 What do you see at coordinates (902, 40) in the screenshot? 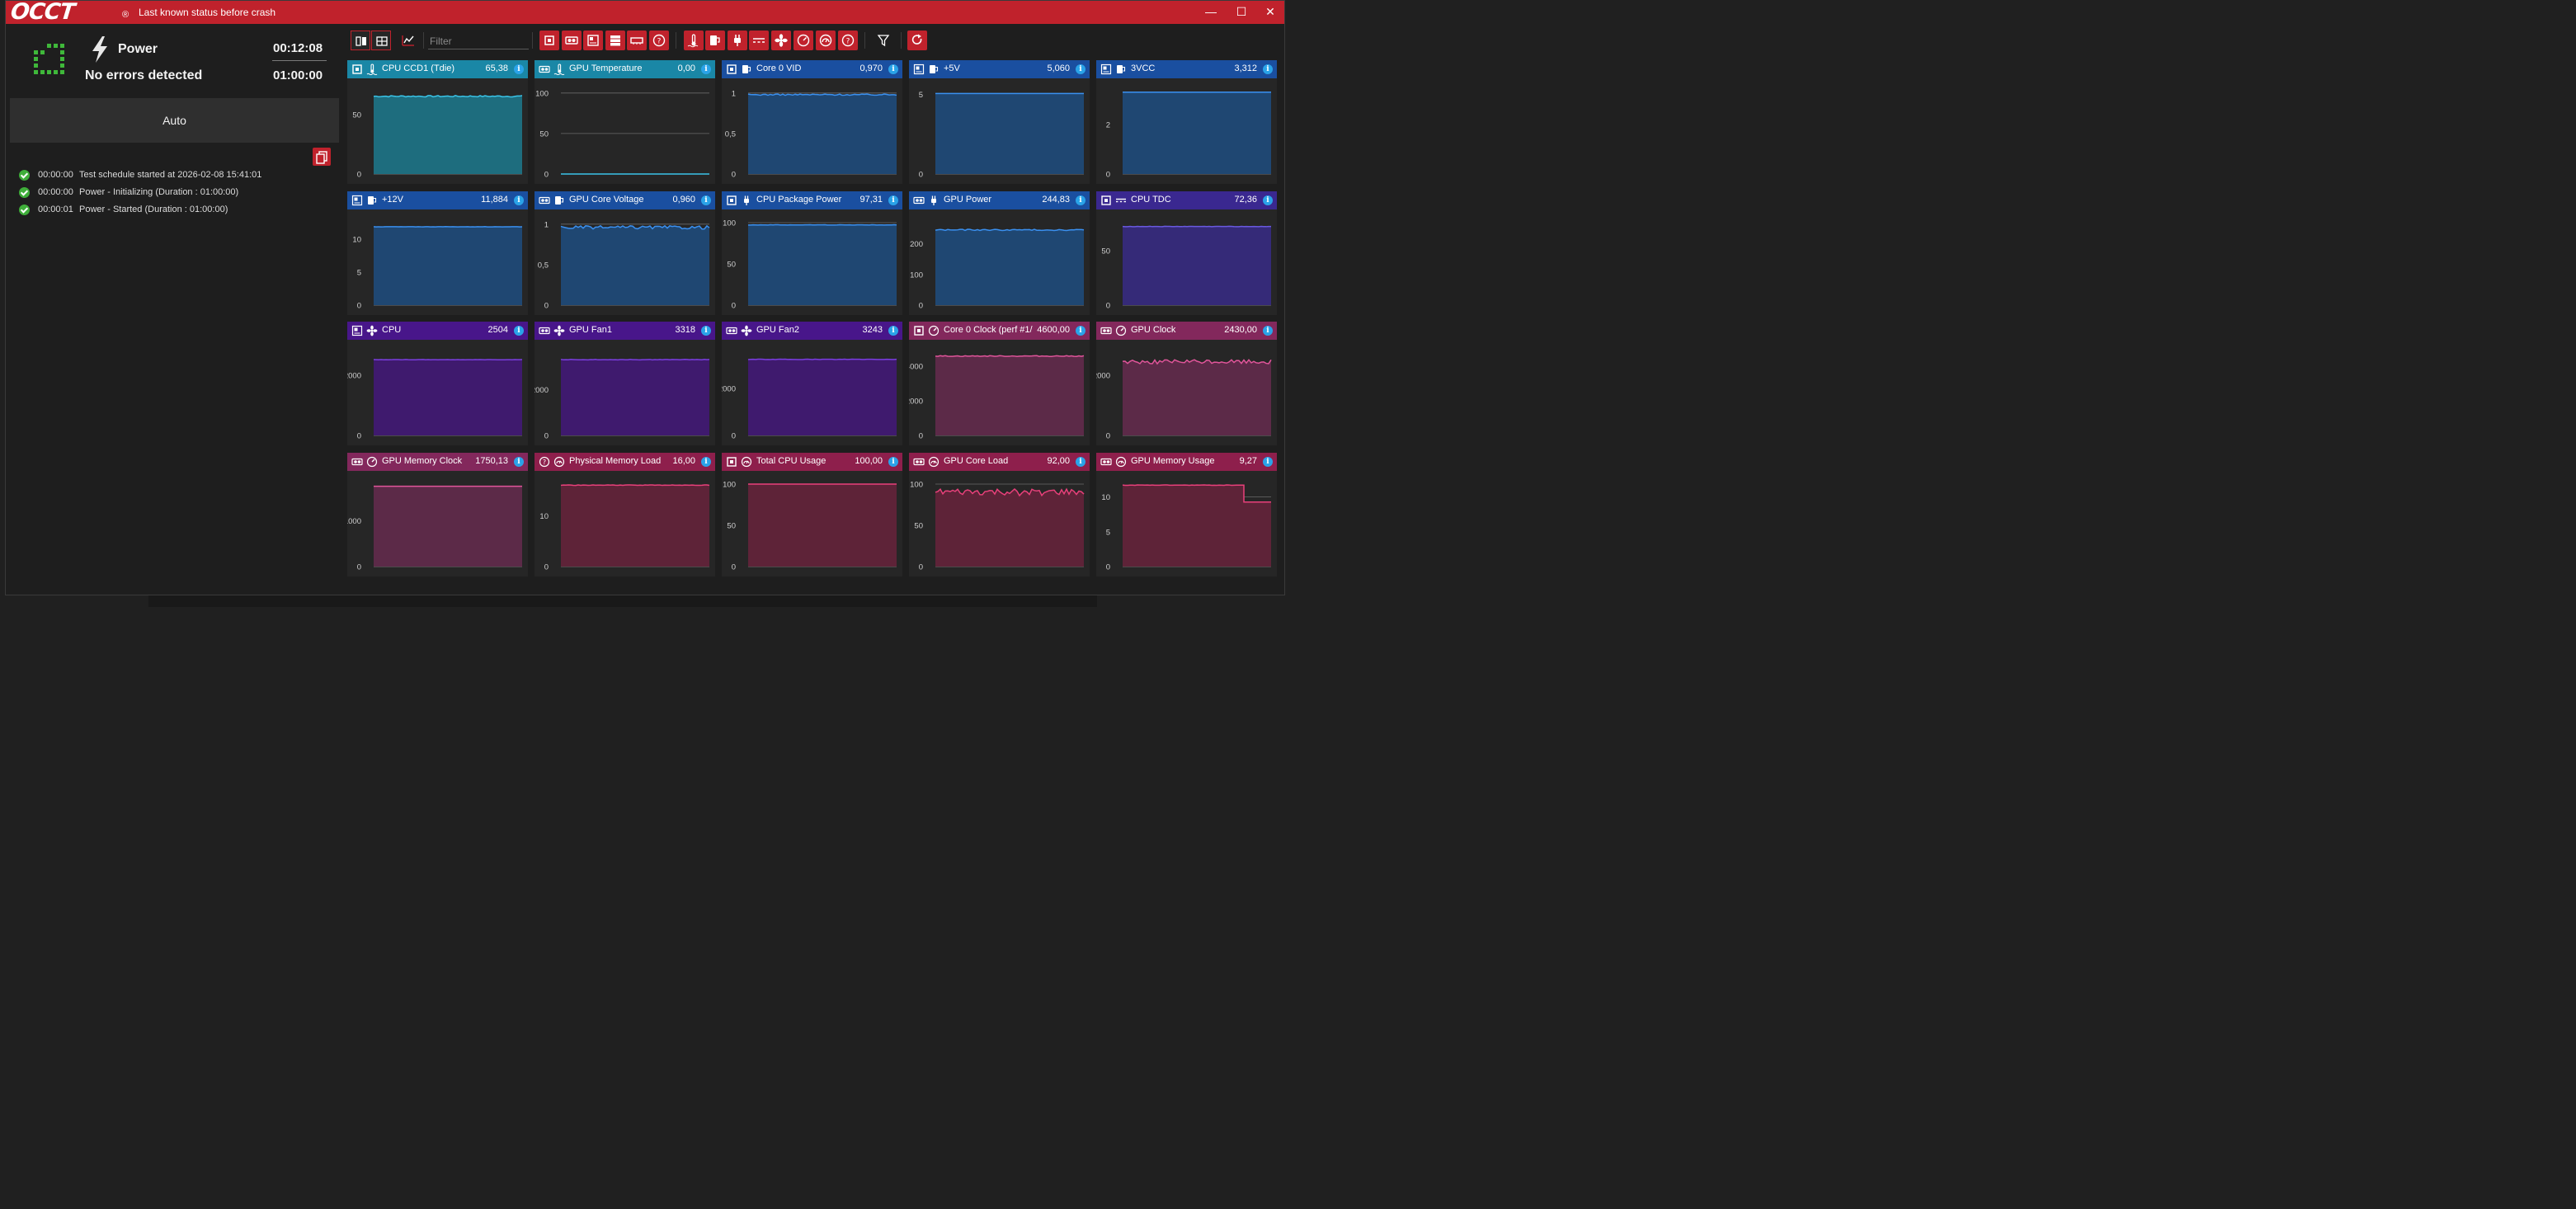
I see `toolbar-divider` at bounding box center [902, 40].